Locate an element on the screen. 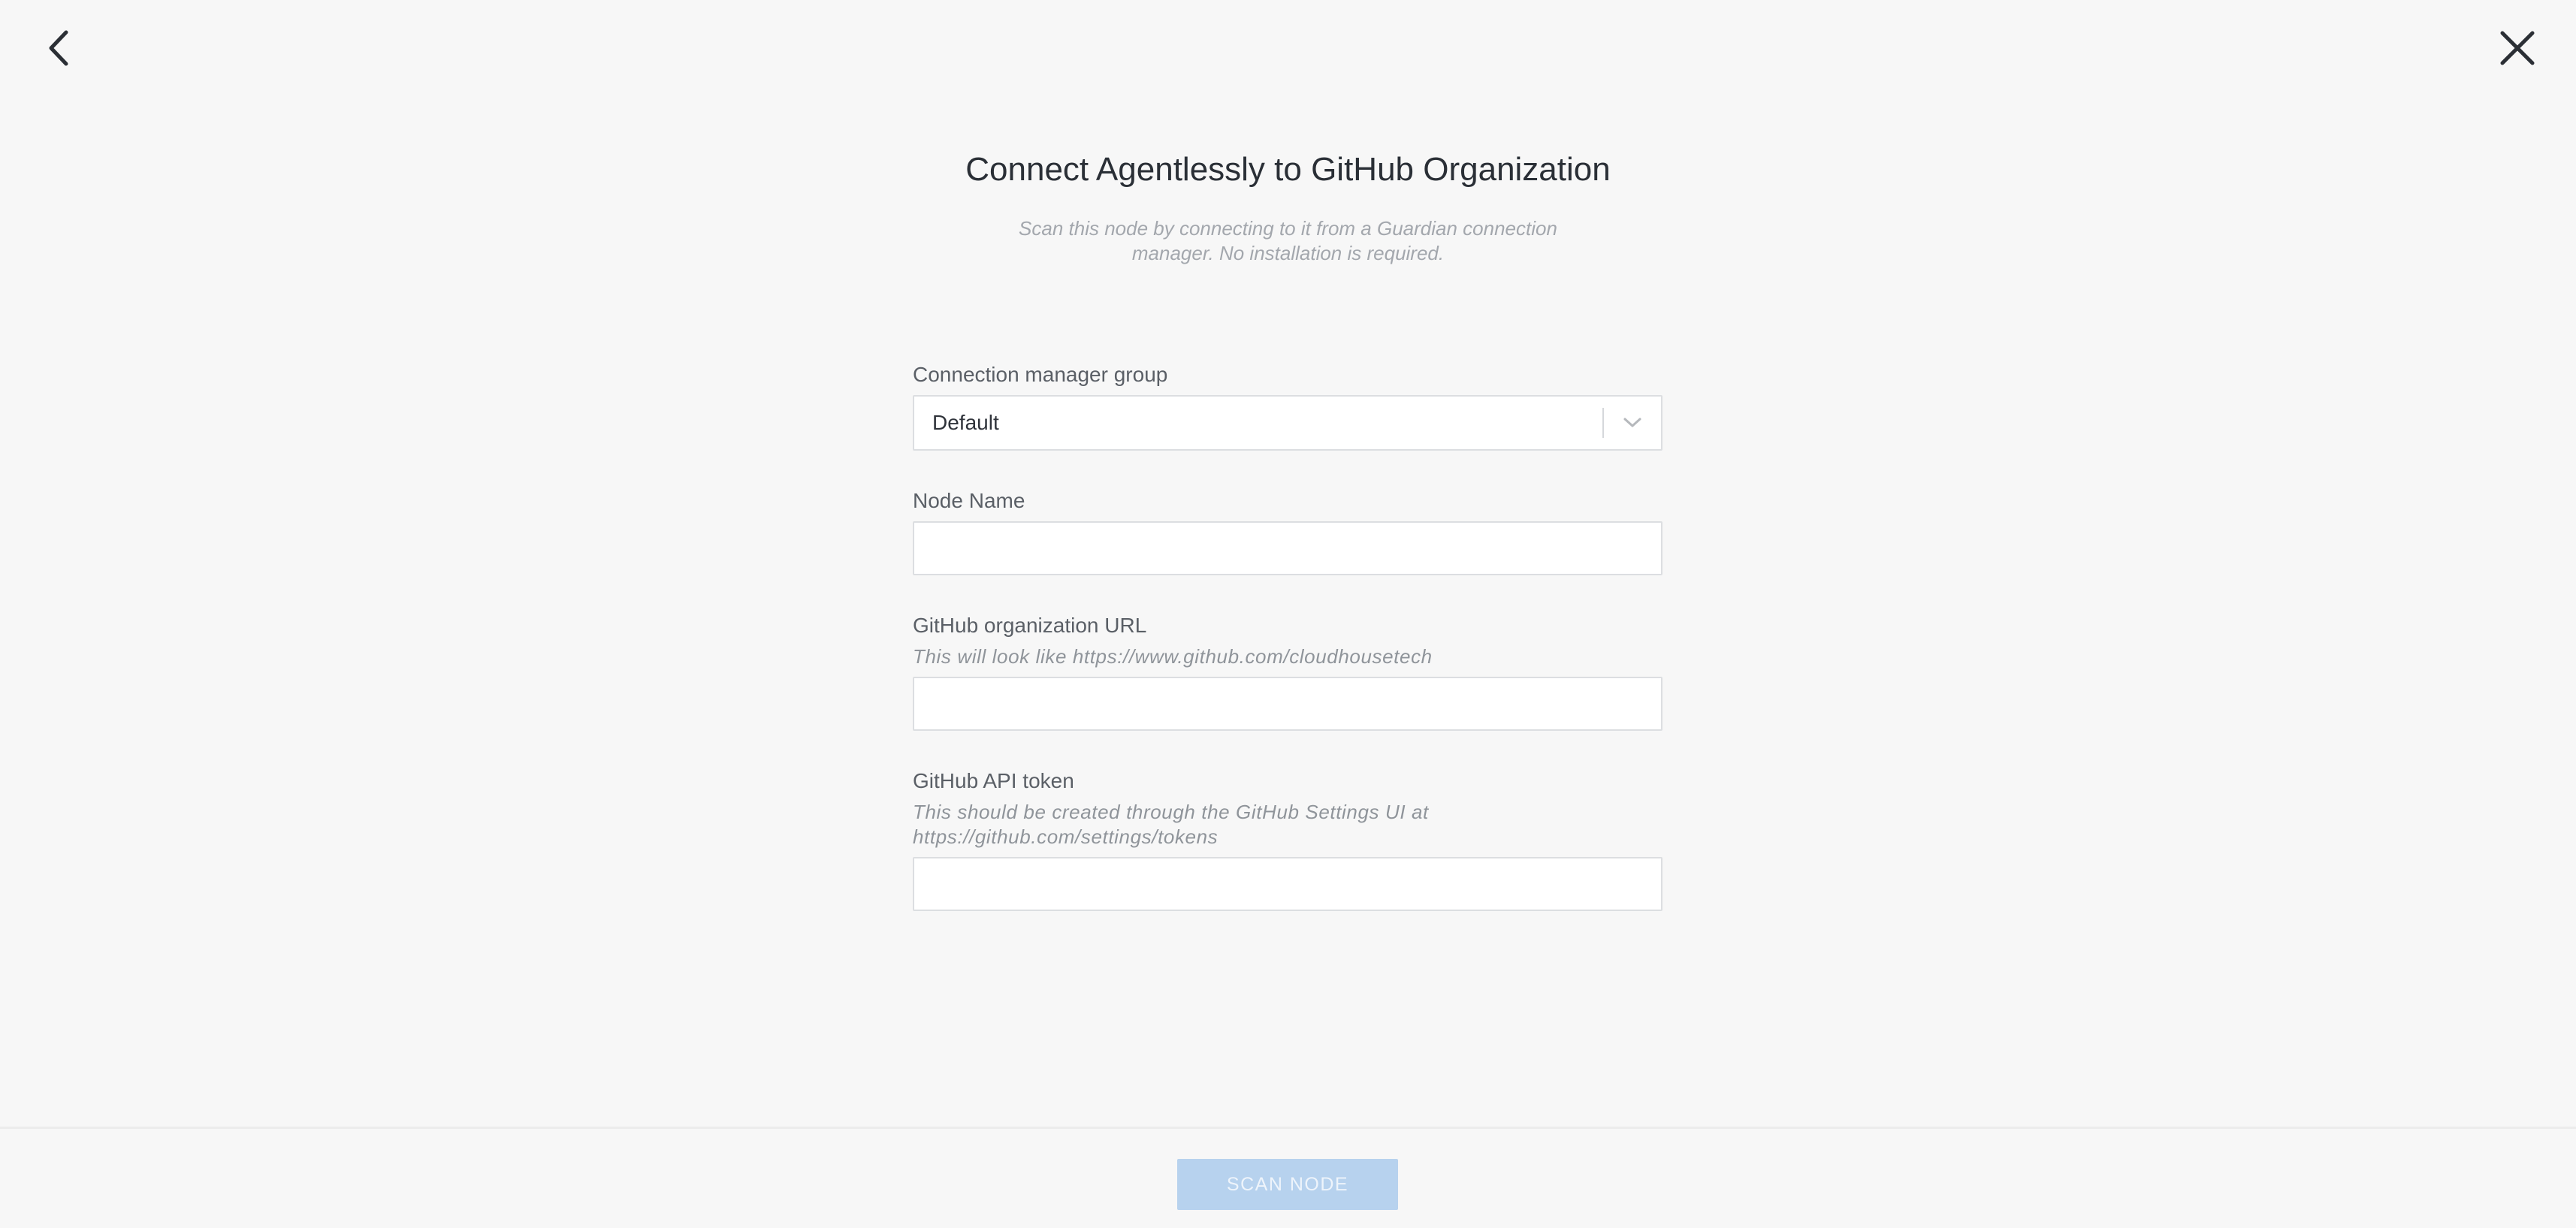 This screenshot has width=2576, height=1228. connection-group-label: Connection manager group is located at coordinates (1040, 374).